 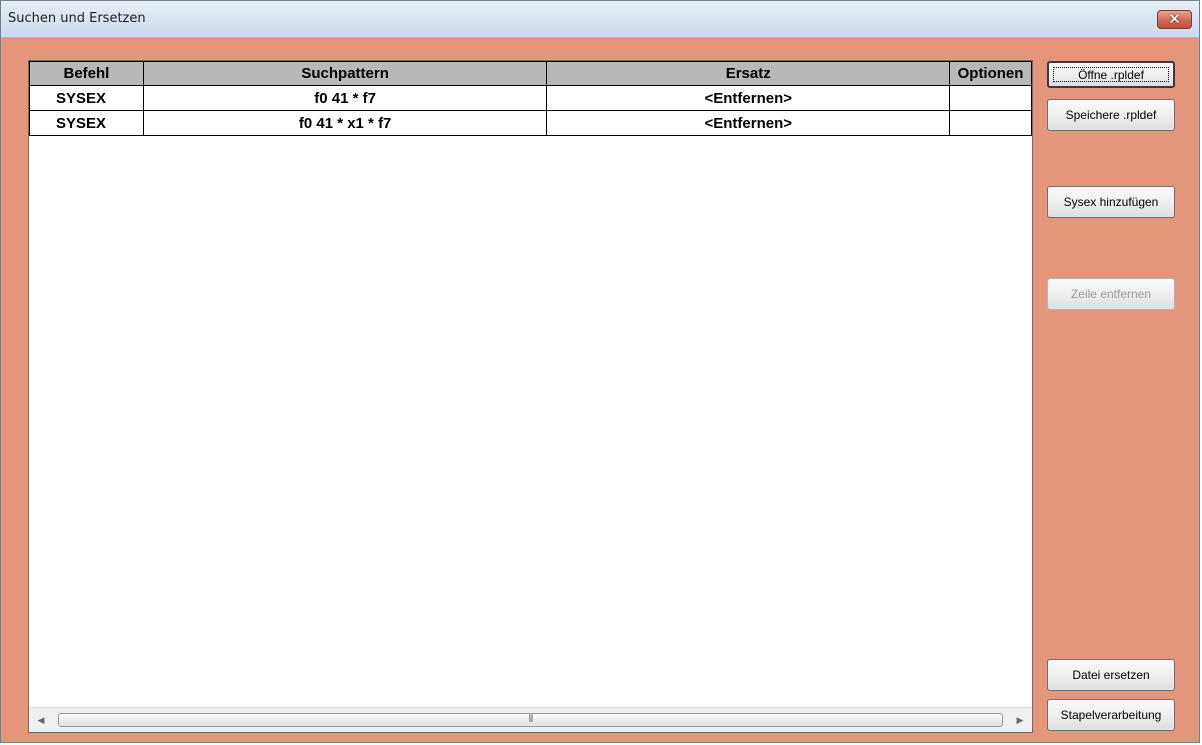 I want to click on column-header-optionen: Optionen, so click(x=990, y=73).